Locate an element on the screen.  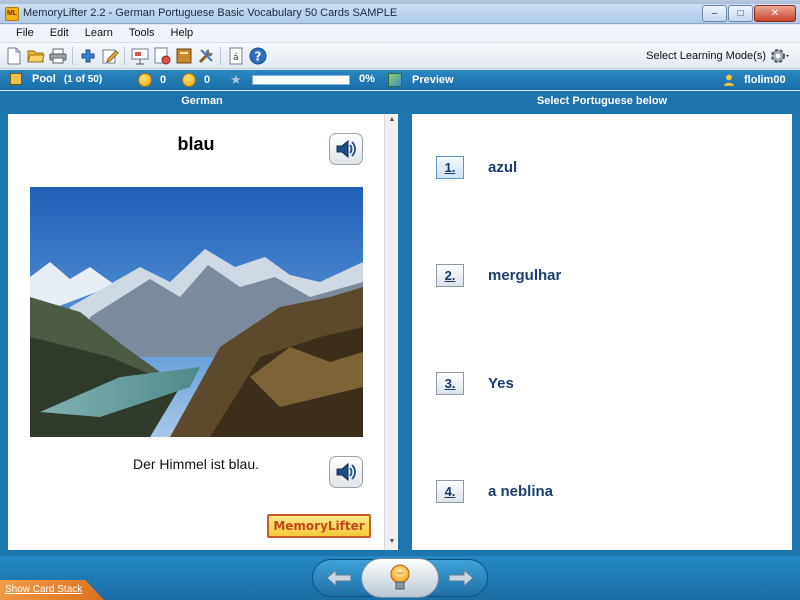
sad-count: 0 is located at coordinates (207, 80).